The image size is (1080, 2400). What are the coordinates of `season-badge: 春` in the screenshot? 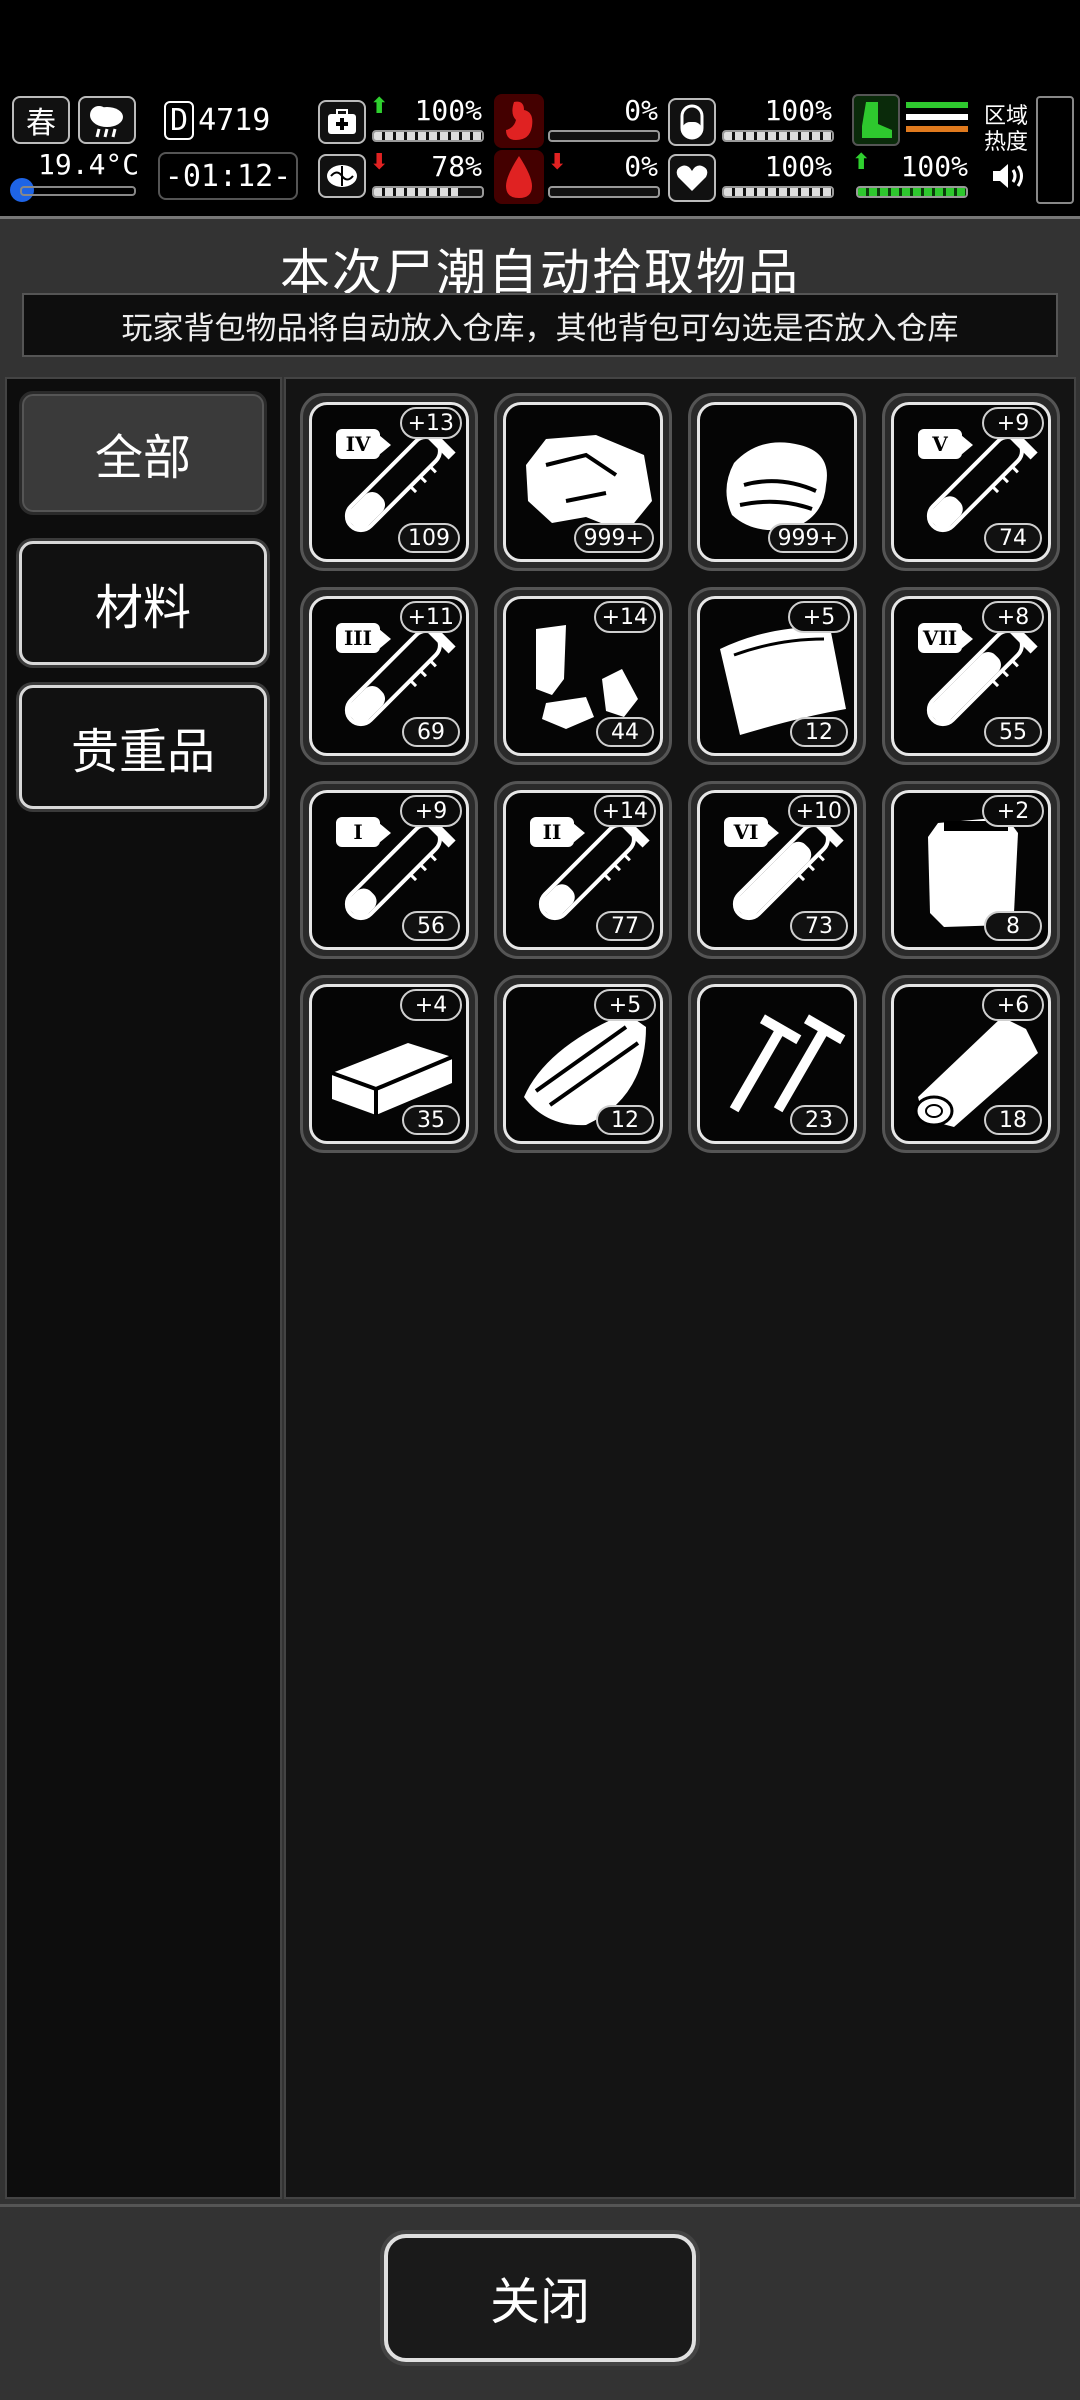 It's located at (41, 120).